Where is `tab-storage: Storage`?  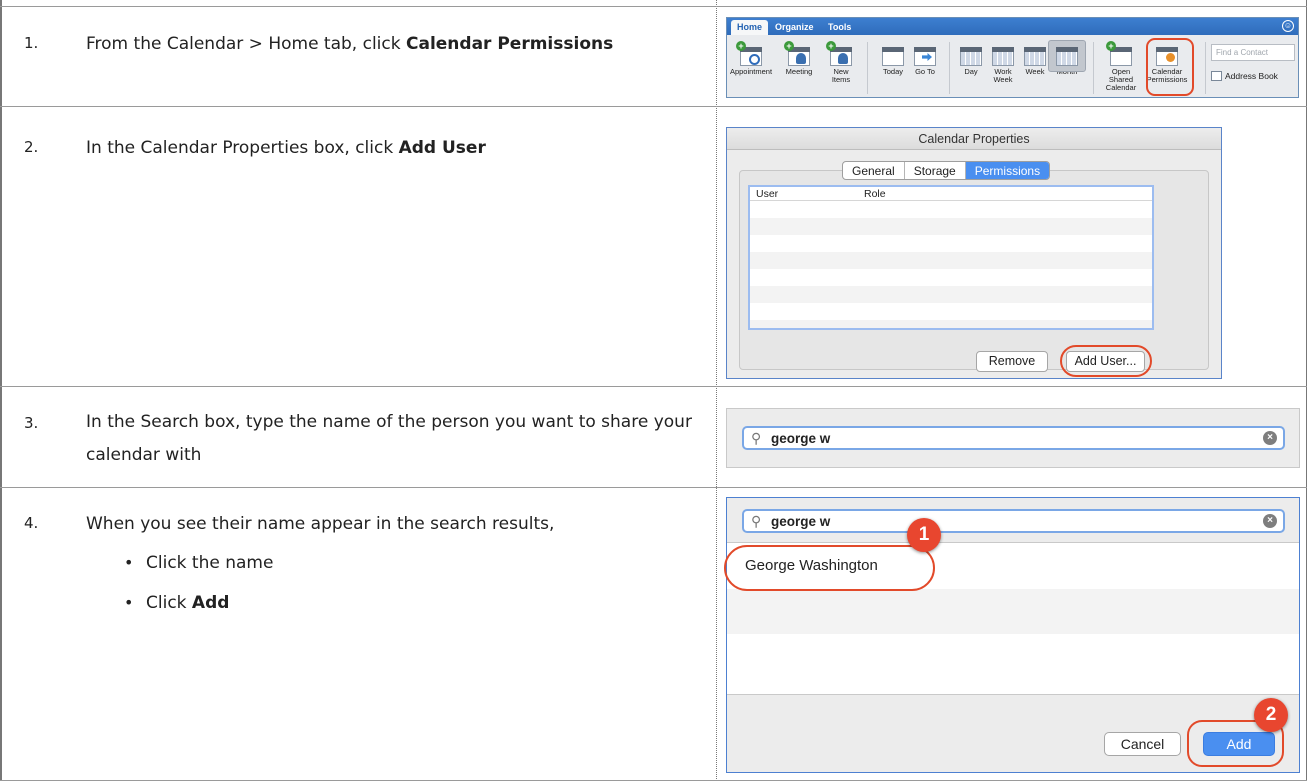
tab-storage: Storage is located at coordinates (935, 170).